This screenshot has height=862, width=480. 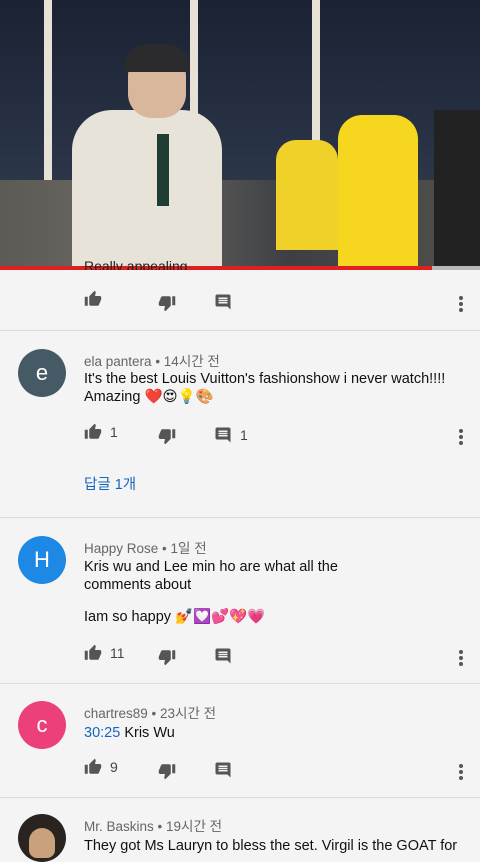 I want to click on comment-meta: Happy Rose • 1일 전, so click(x=145, y=548).